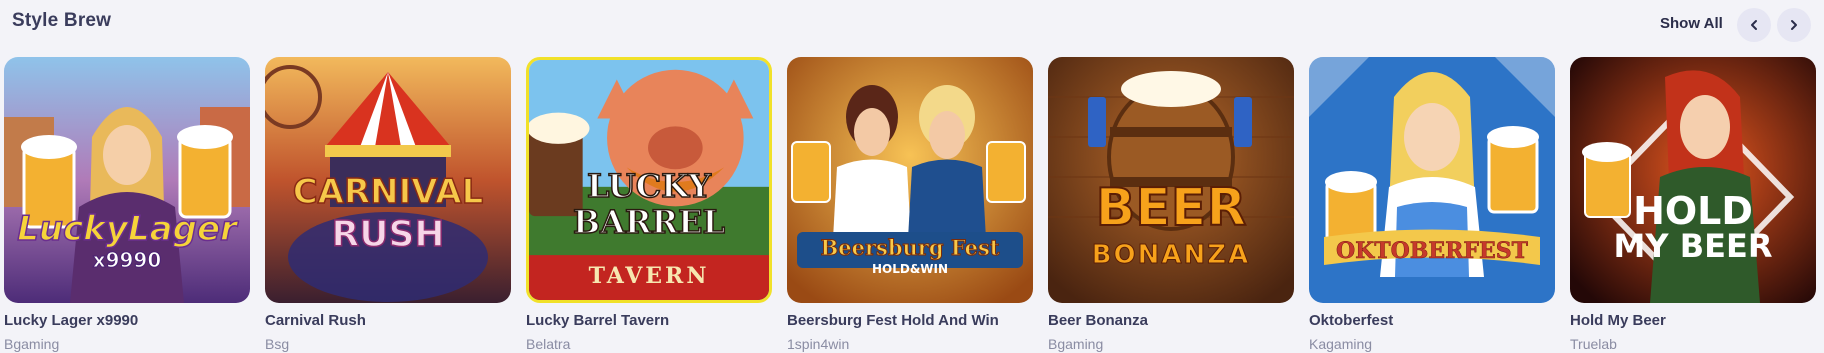 The width and height of the screenshot is (1824, 353). What do you see at coordinates (1341, 344) in the screenshot?
I see `game-provider: Kagaming` at bounding box center [1341, 344].